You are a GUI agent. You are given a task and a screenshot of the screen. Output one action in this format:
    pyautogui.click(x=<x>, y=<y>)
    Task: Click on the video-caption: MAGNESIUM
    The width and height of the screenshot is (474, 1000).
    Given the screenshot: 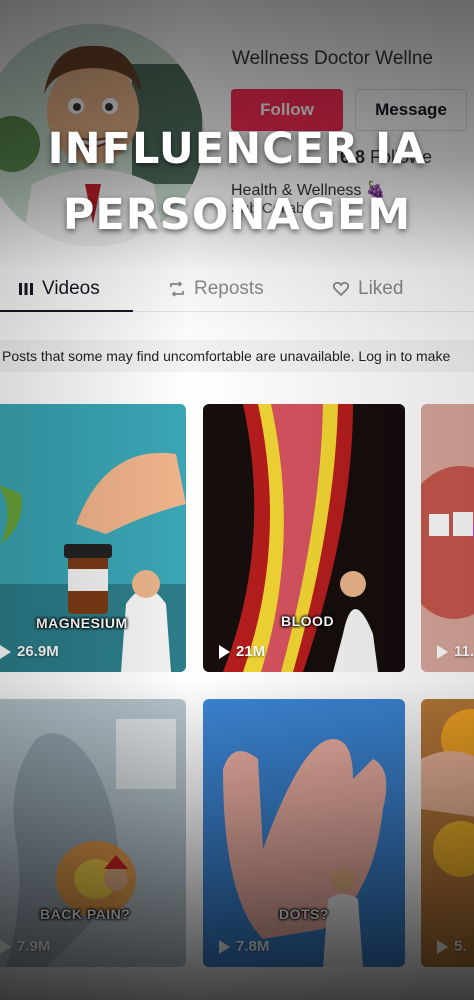 What is the action you would take?
    pyautogui.click(x=82, y=623)
    